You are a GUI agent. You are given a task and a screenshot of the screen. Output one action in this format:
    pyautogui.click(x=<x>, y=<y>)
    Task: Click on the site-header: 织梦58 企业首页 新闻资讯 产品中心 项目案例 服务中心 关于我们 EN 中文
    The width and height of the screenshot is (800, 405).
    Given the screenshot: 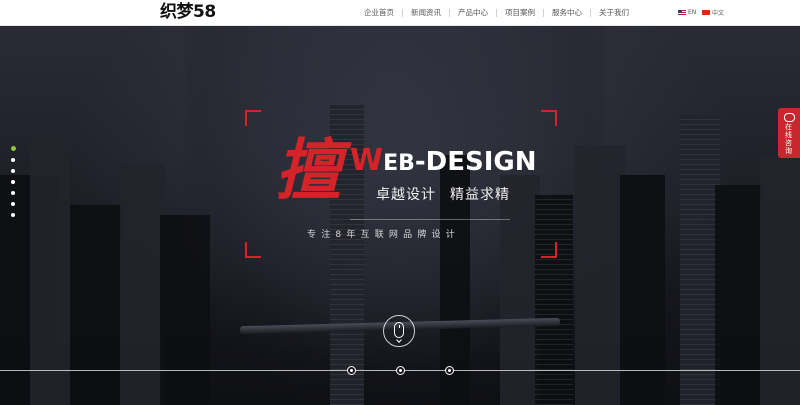 What is the action you would take?
    pyautogui.click(x=400, y=13)
    